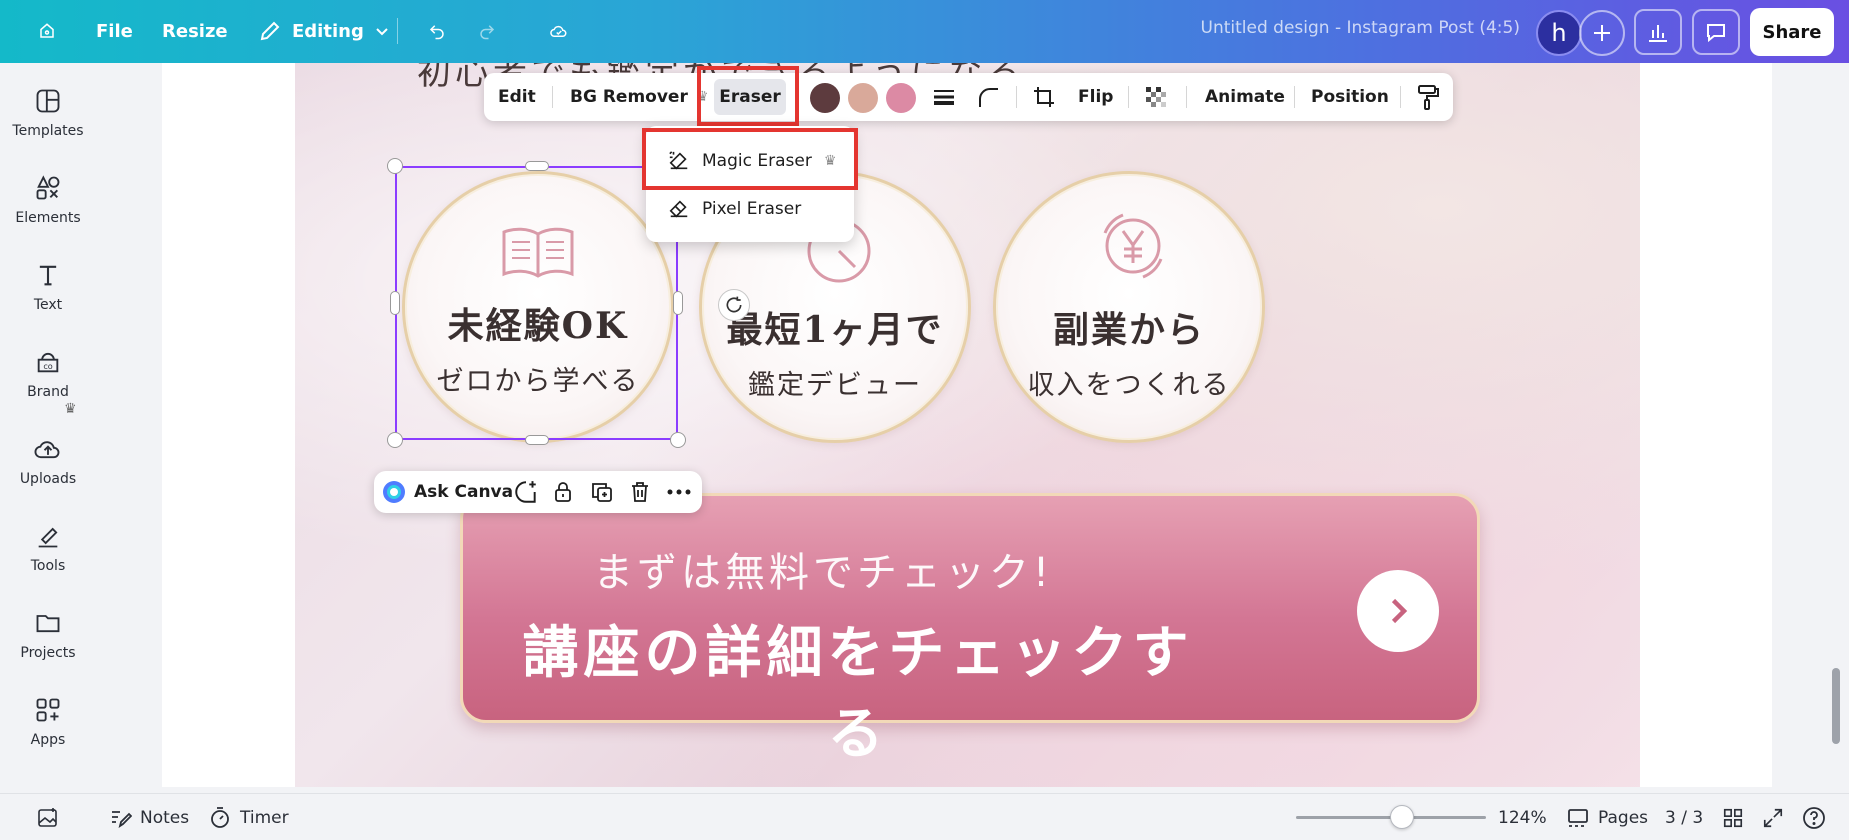 This screenshot has width=1849, height=840. What do you see at coordinates (1402, 817) in the screenshot?
I see `zoom-slider-handle` at bounding box center [1402, 817].